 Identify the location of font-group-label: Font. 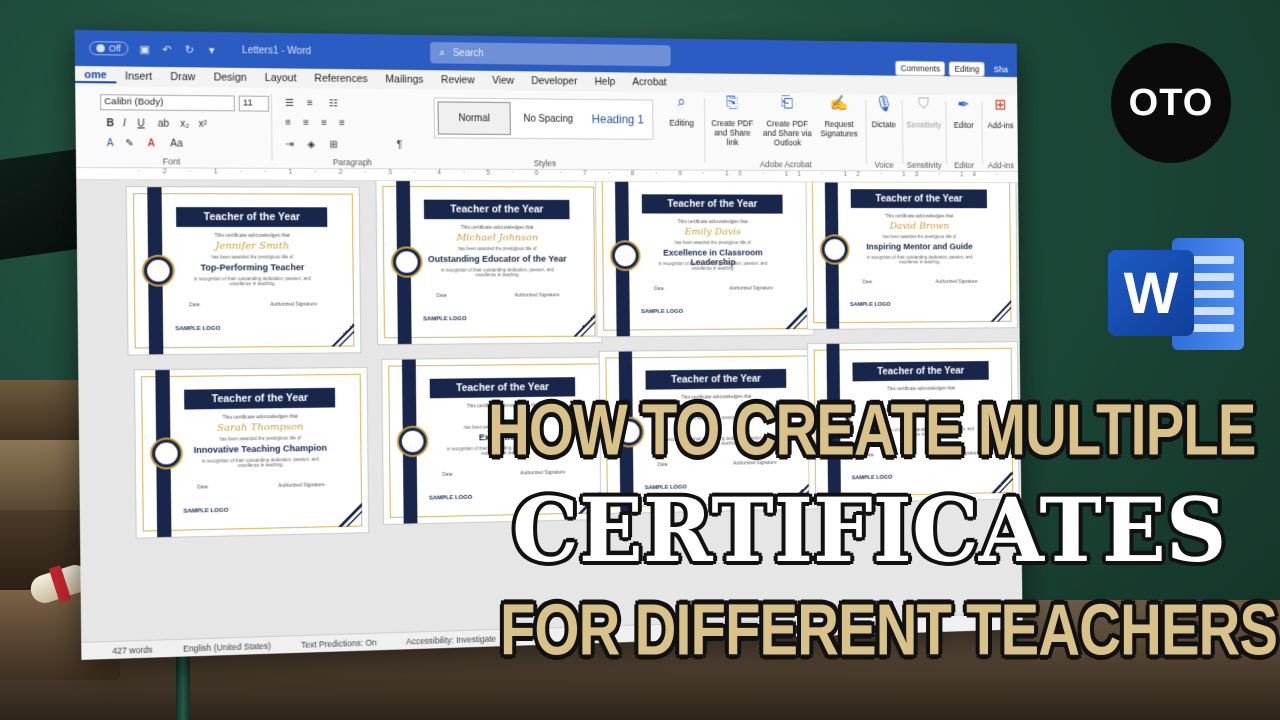
(171, 161).